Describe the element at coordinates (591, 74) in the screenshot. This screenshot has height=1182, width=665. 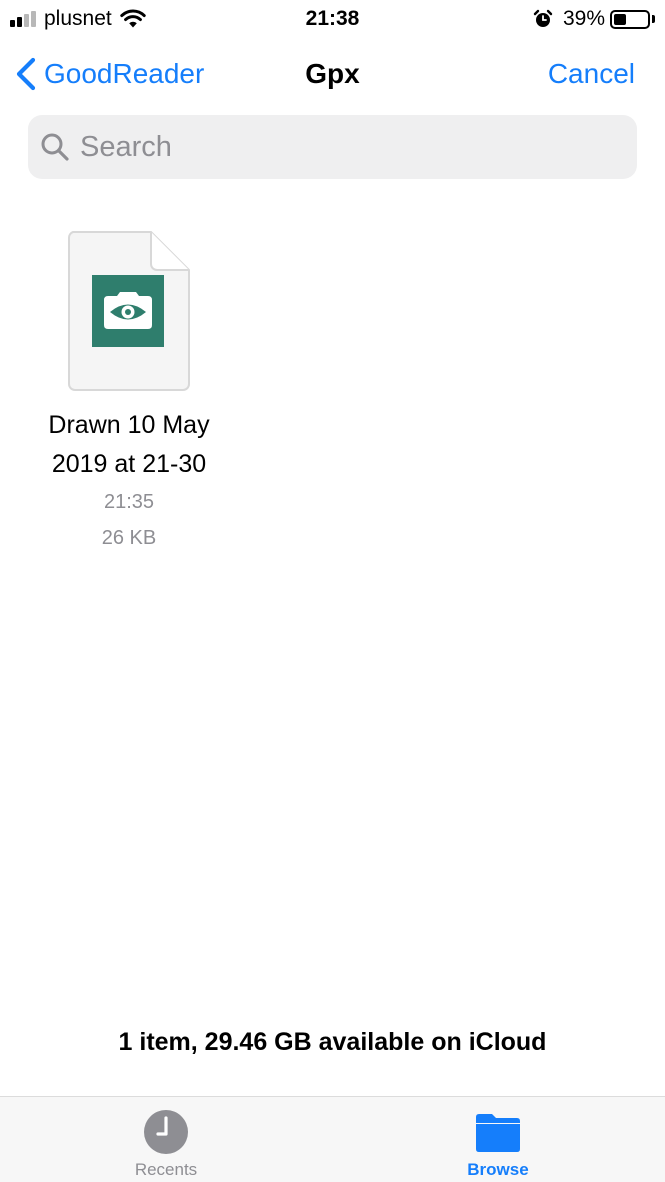
I see `cancel-button: Cancel` at that location.